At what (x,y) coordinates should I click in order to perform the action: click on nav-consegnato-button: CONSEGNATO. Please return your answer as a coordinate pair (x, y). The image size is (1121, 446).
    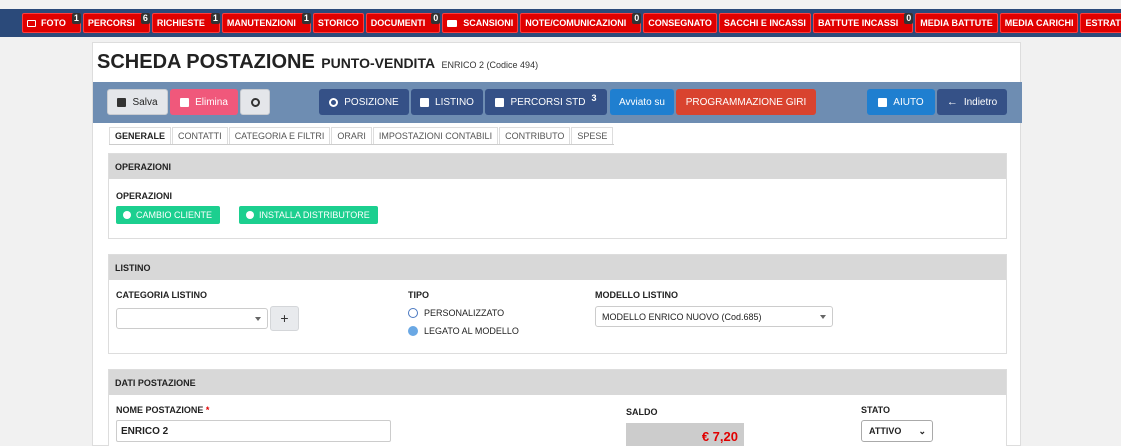
    Looking at the image, I should click on (680, 23).